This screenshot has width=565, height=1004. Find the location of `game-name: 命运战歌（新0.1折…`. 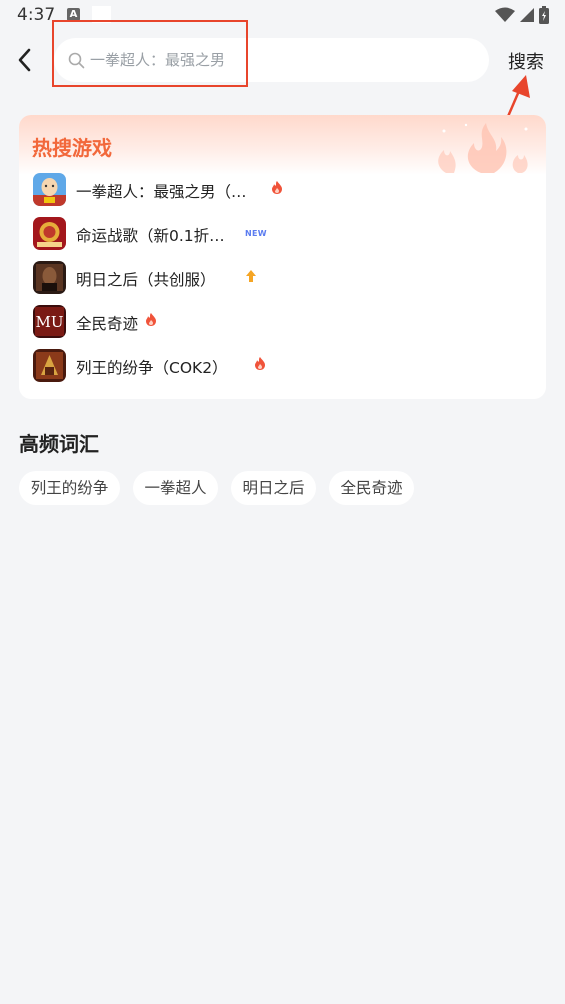

game-name: 命运战歌（新0.1折… is located at coordinates (150, 236).